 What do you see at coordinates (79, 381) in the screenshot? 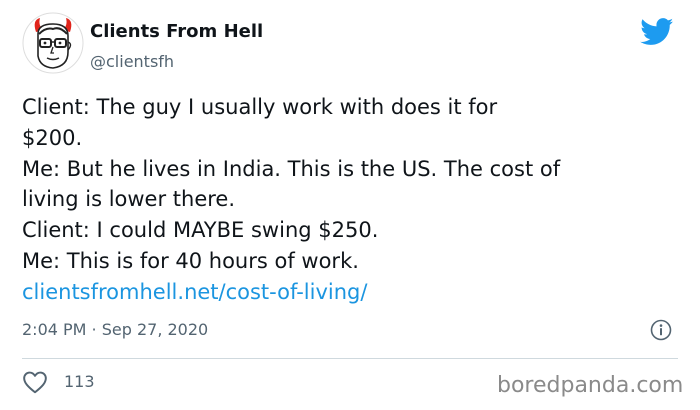
I see `like-count: 113` at bounding box center [79, 381].